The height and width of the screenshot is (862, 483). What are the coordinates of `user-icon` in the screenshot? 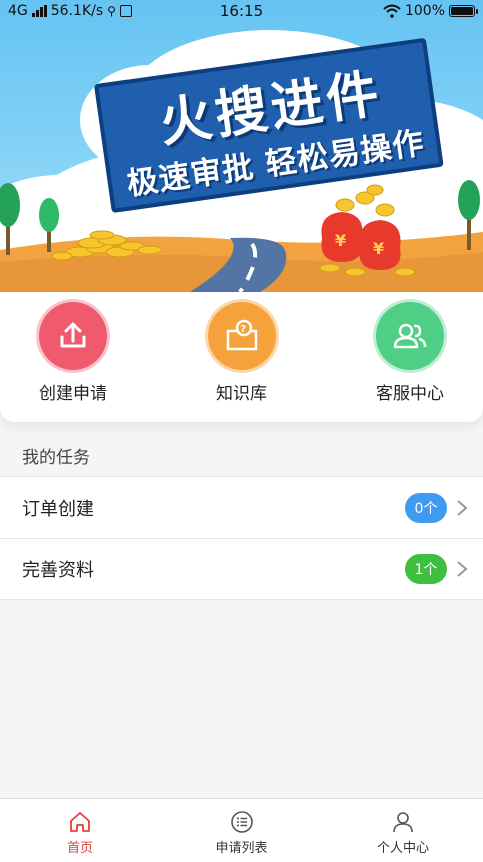 It's located at (403, 822).